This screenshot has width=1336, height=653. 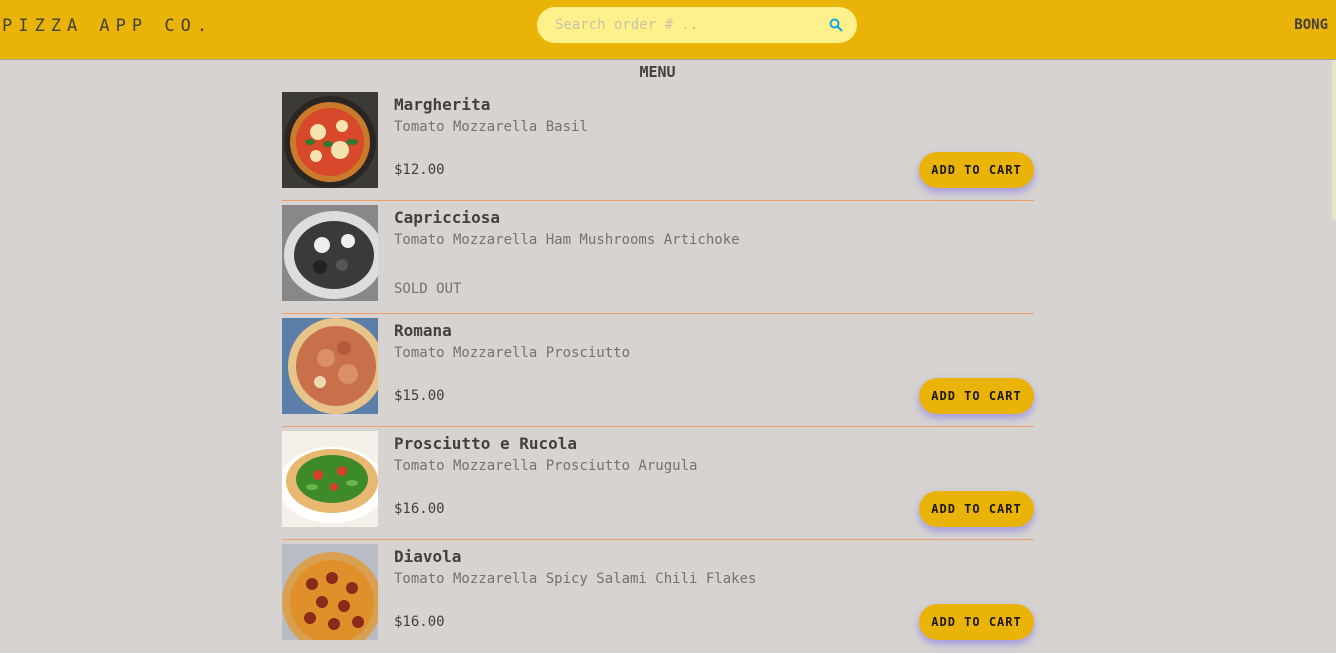 I want to click on pizza-price: $12.00, so click(x=419, y=170).